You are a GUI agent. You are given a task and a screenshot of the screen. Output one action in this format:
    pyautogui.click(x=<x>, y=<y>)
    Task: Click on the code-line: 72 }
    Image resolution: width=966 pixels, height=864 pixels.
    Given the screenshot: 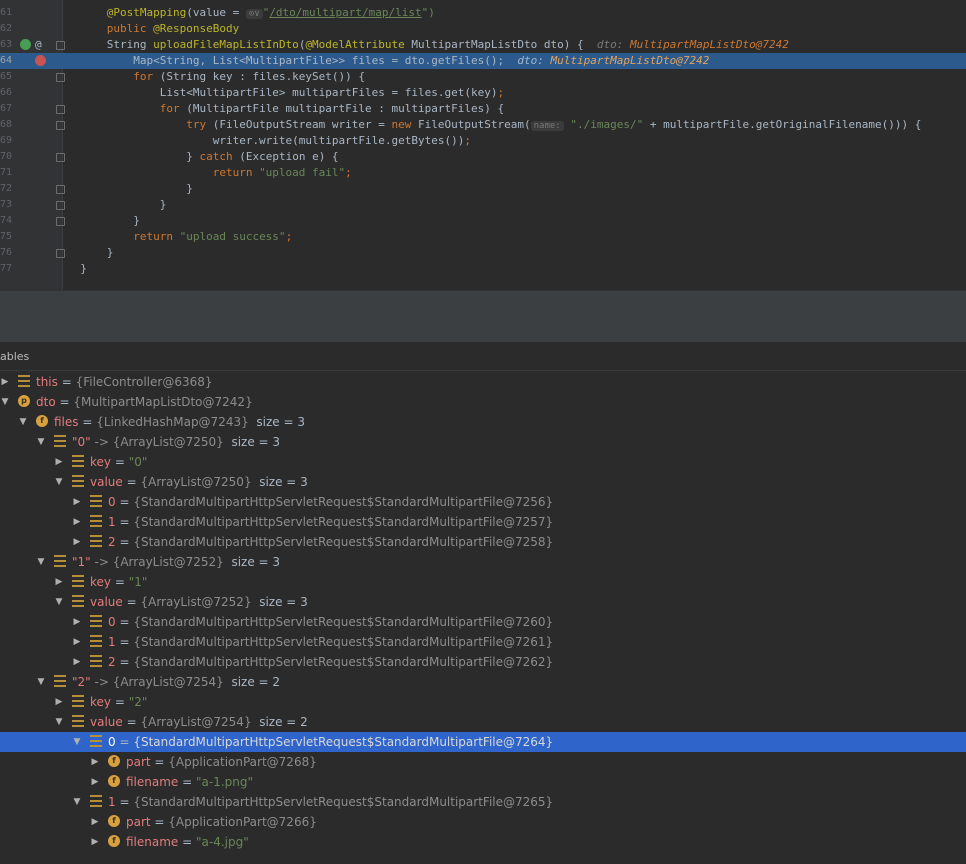 What is the action you would take?
    pyautogui.click(x=483, y=189)
    